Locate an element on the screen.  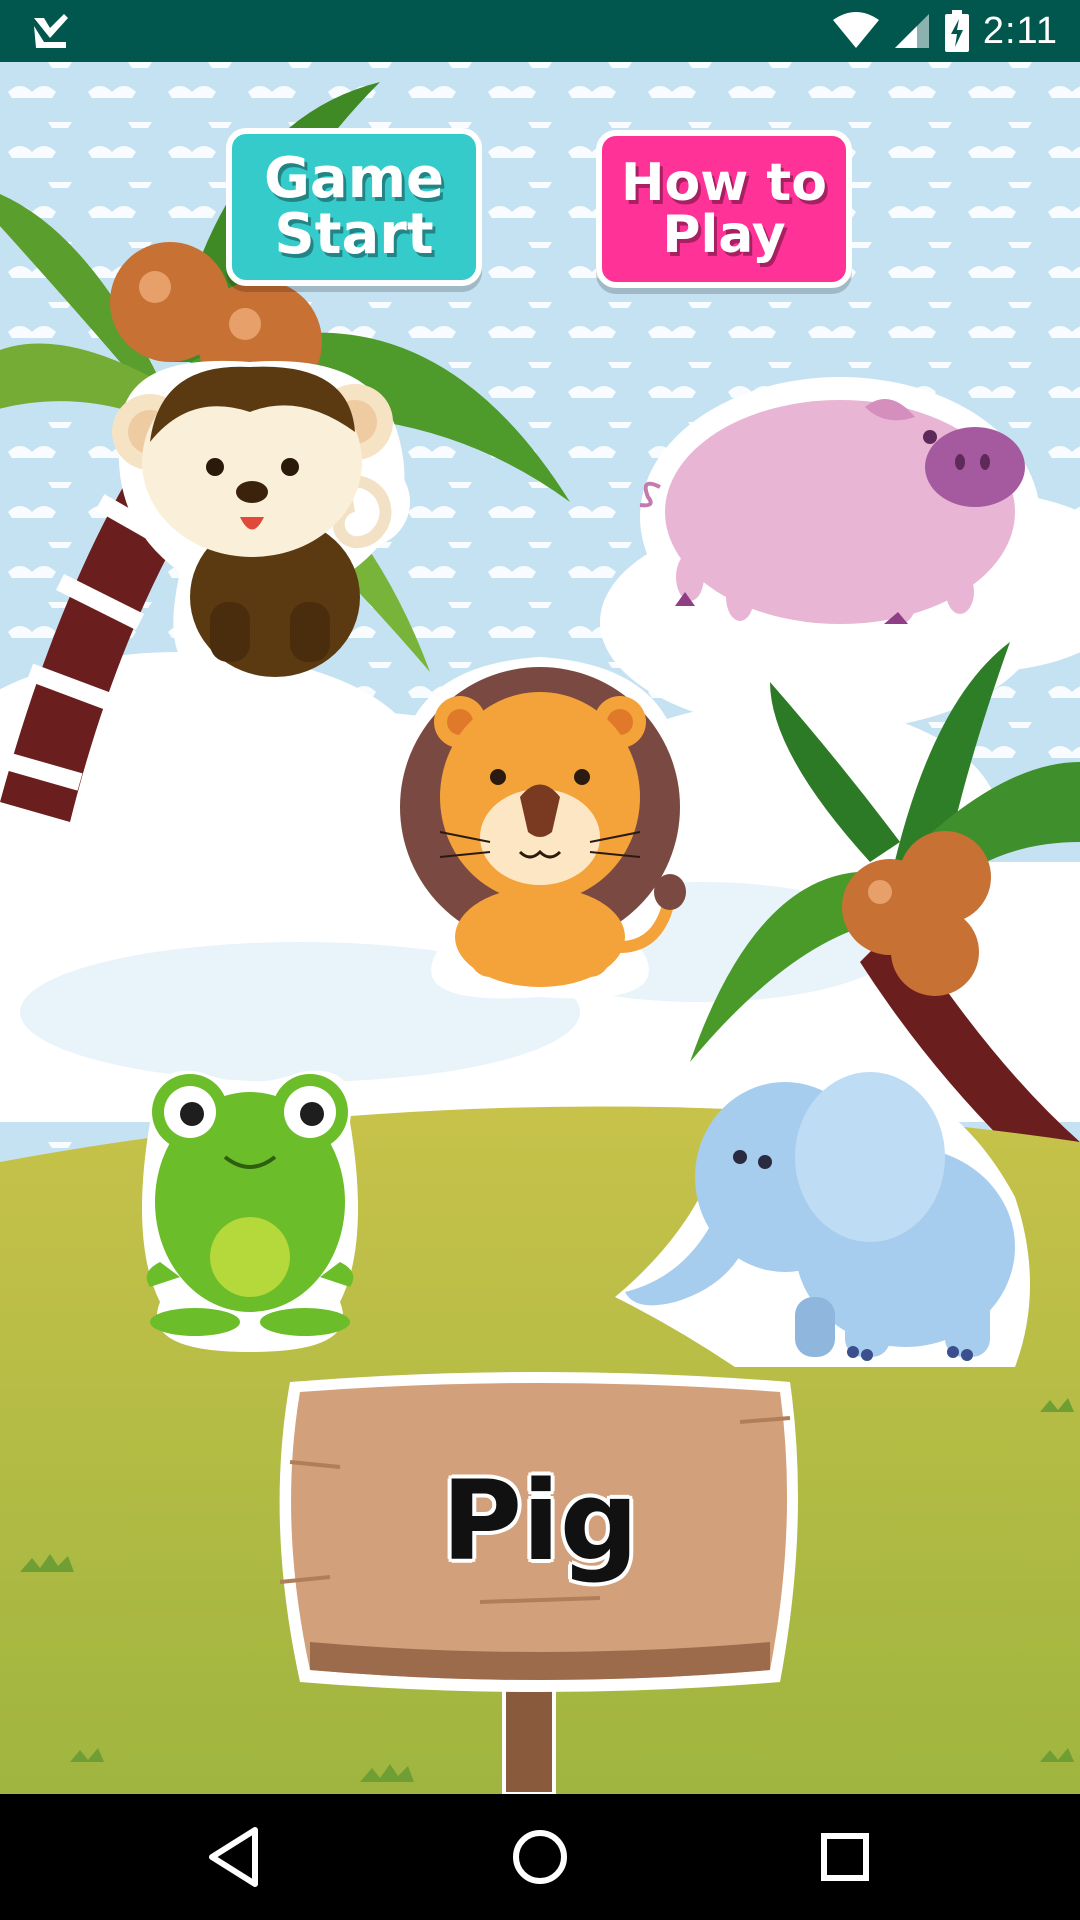
animal-name-label: Pig is located at coordinates (540, 1521).